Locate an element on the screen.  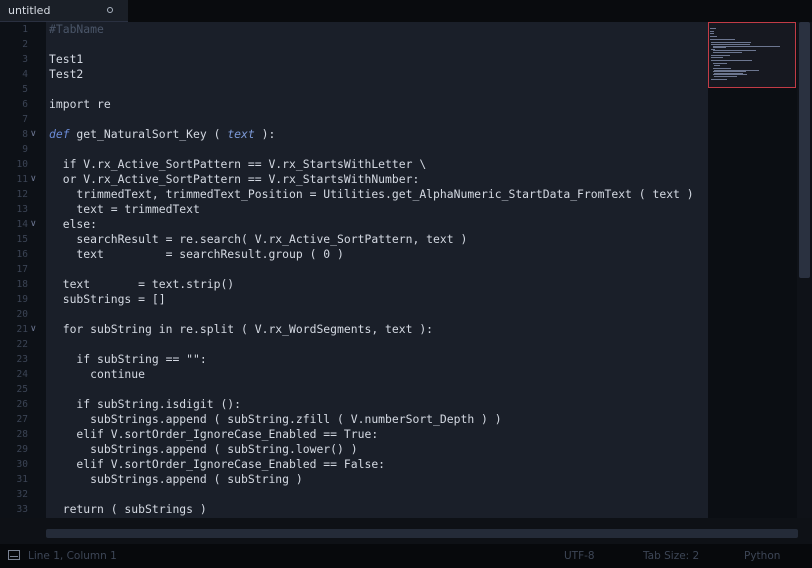
line-number: 20 is located at coordinates (22, 314).